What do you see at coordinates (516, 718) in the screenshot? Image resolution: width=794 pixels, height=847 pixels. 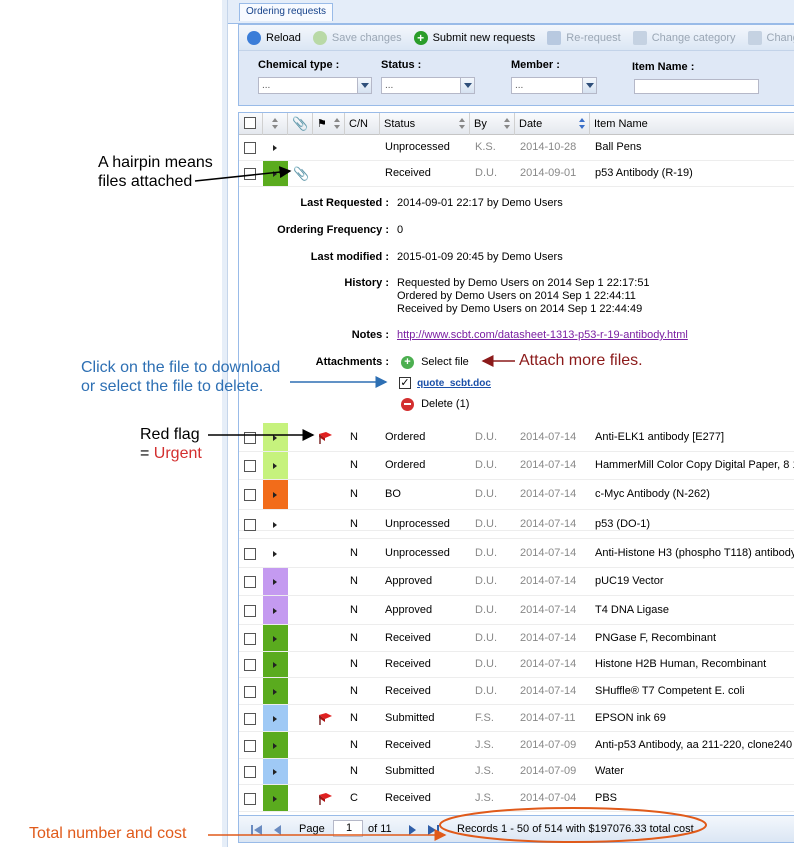 I see `table-row: N Submitted F.S. 2014-07-11 EPSON ink 69` at bounding box center [516, 718].